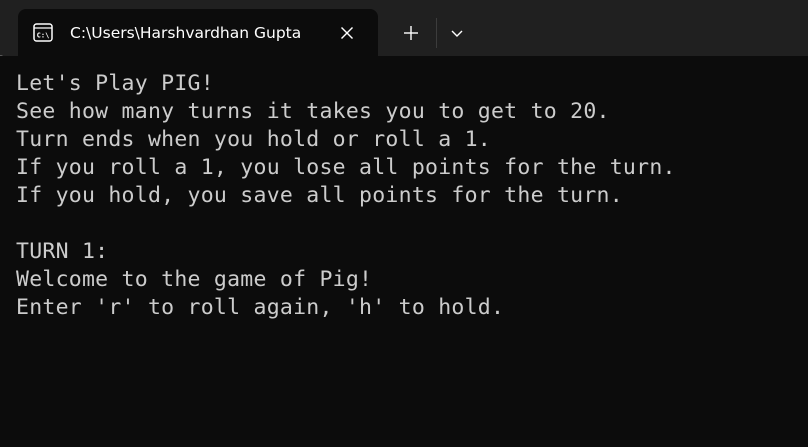 Image resolution: width=808 pixels, height=447 pixels. What do you see at coordinates (347, 33) in the screenshot?
I see `close-icon` at bounding box center [347, 33].